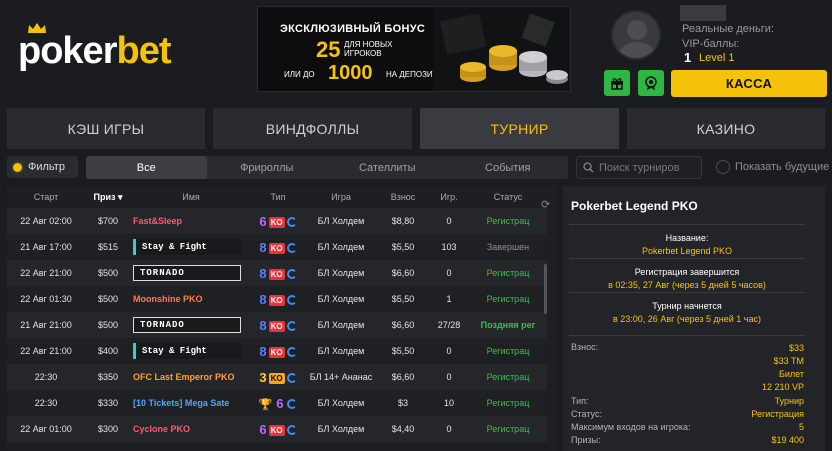 Image resolution: width=832 pixels, height=451 pixels. I want to click on detail-buyin-cash: $33, so click(796, 348).